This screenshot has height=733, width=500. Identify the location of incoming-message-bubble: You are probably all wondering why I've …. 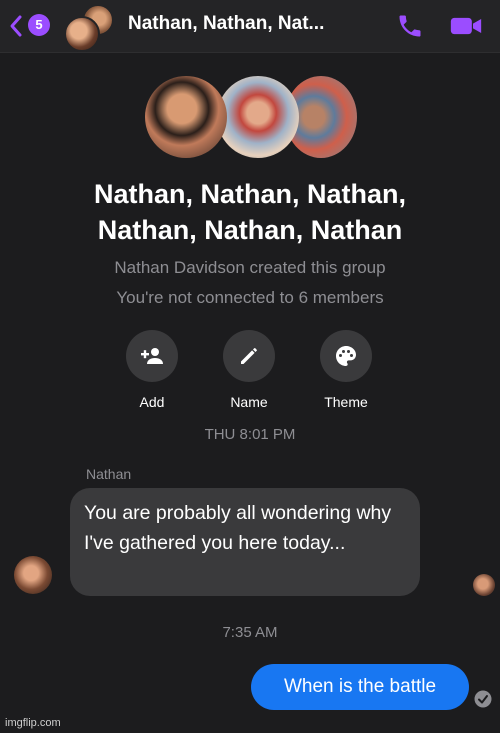
(245, 542).